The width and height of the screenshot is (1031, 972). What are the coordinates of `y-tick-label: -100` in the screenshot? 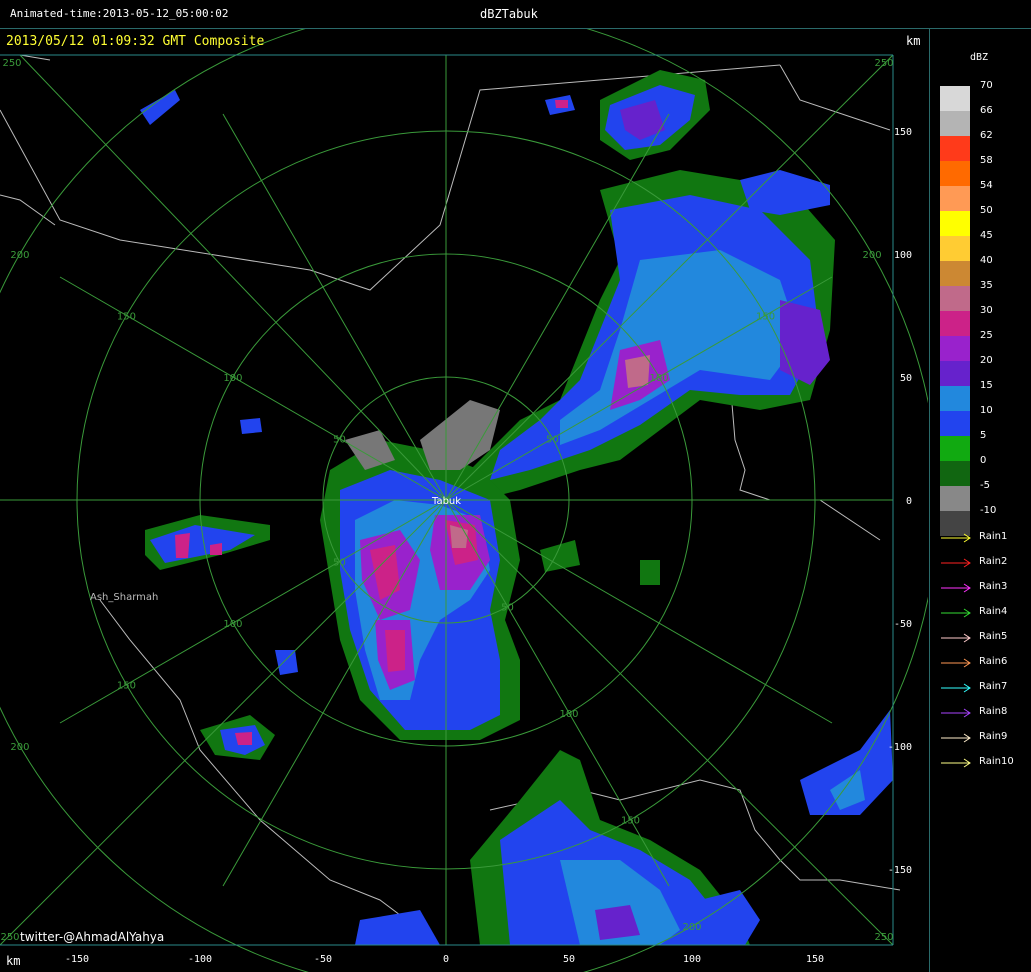 It's located at (900, 747).